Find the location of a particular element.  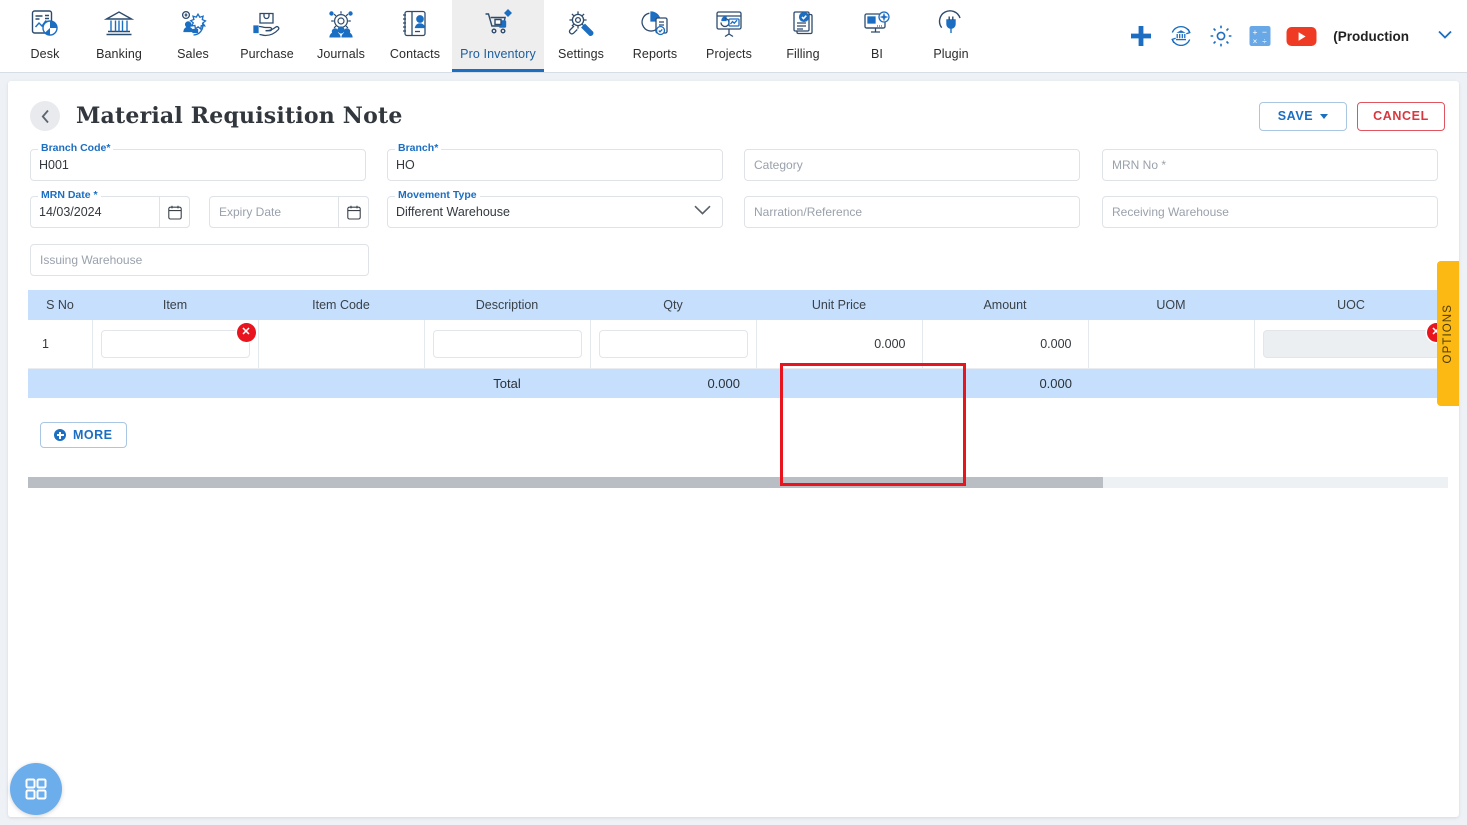

nav-item-journals: Journals is located at coordinates (341, 36).